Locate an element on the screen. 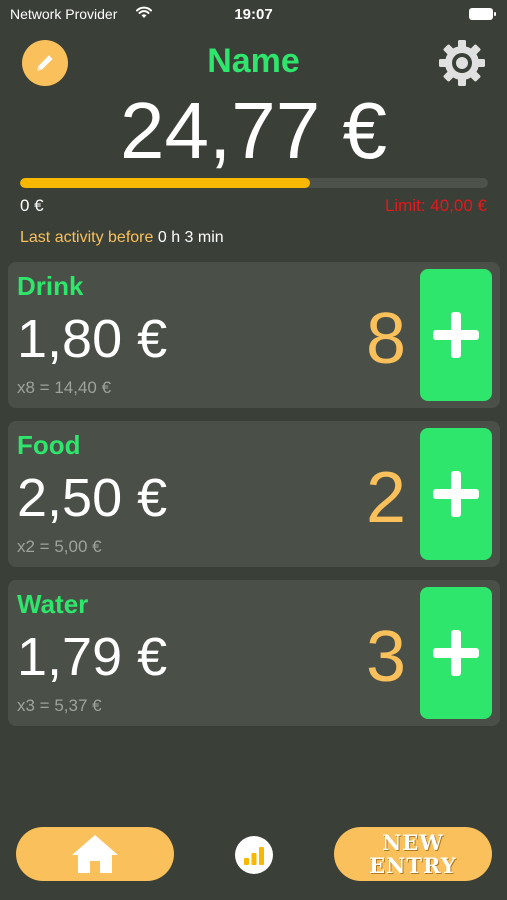 The height and width of the screenshot is (900, 507). home-button is located at coordinates (95, 854).